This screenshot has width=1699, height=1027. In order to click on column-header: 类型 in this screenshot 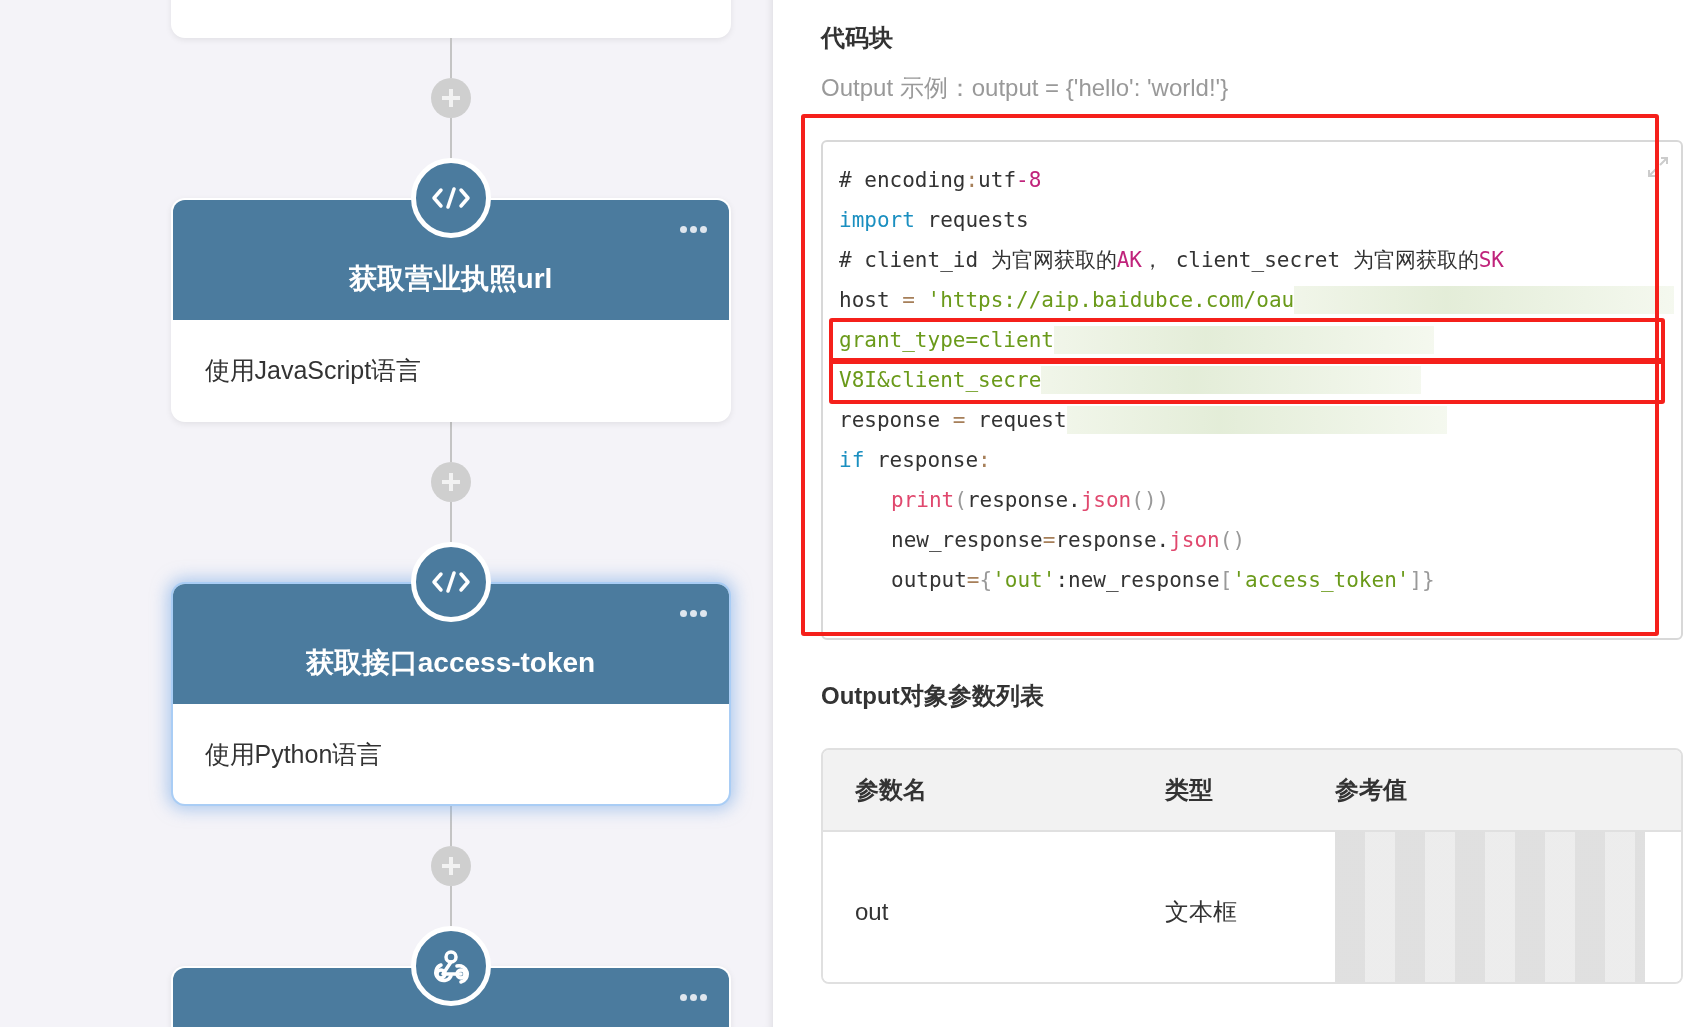, I will do `click(1189, 790)`.